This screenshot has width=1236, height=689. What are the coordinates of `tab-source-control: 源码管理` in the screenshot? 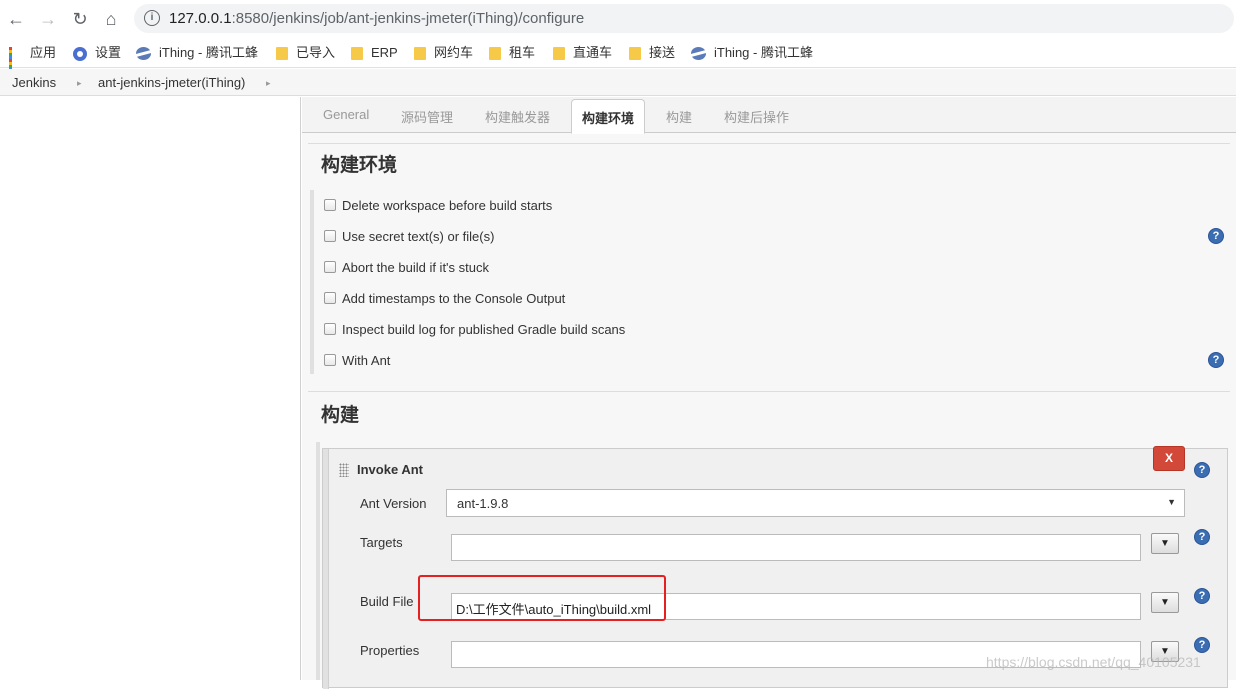 It's located at (427, 116).